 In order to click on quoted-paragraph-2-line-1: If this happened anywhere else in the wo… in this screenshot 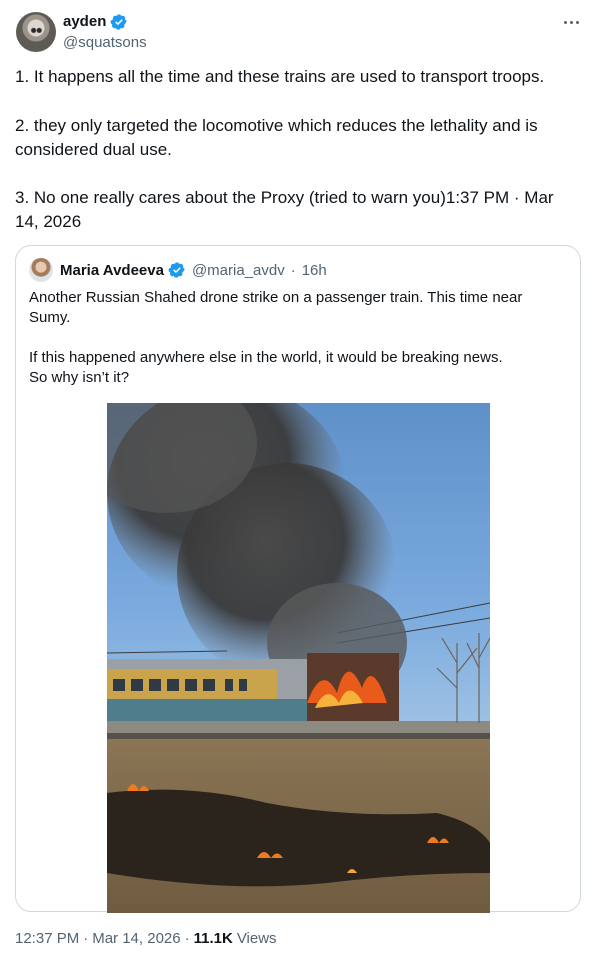, I will do `click(266, 357)`.